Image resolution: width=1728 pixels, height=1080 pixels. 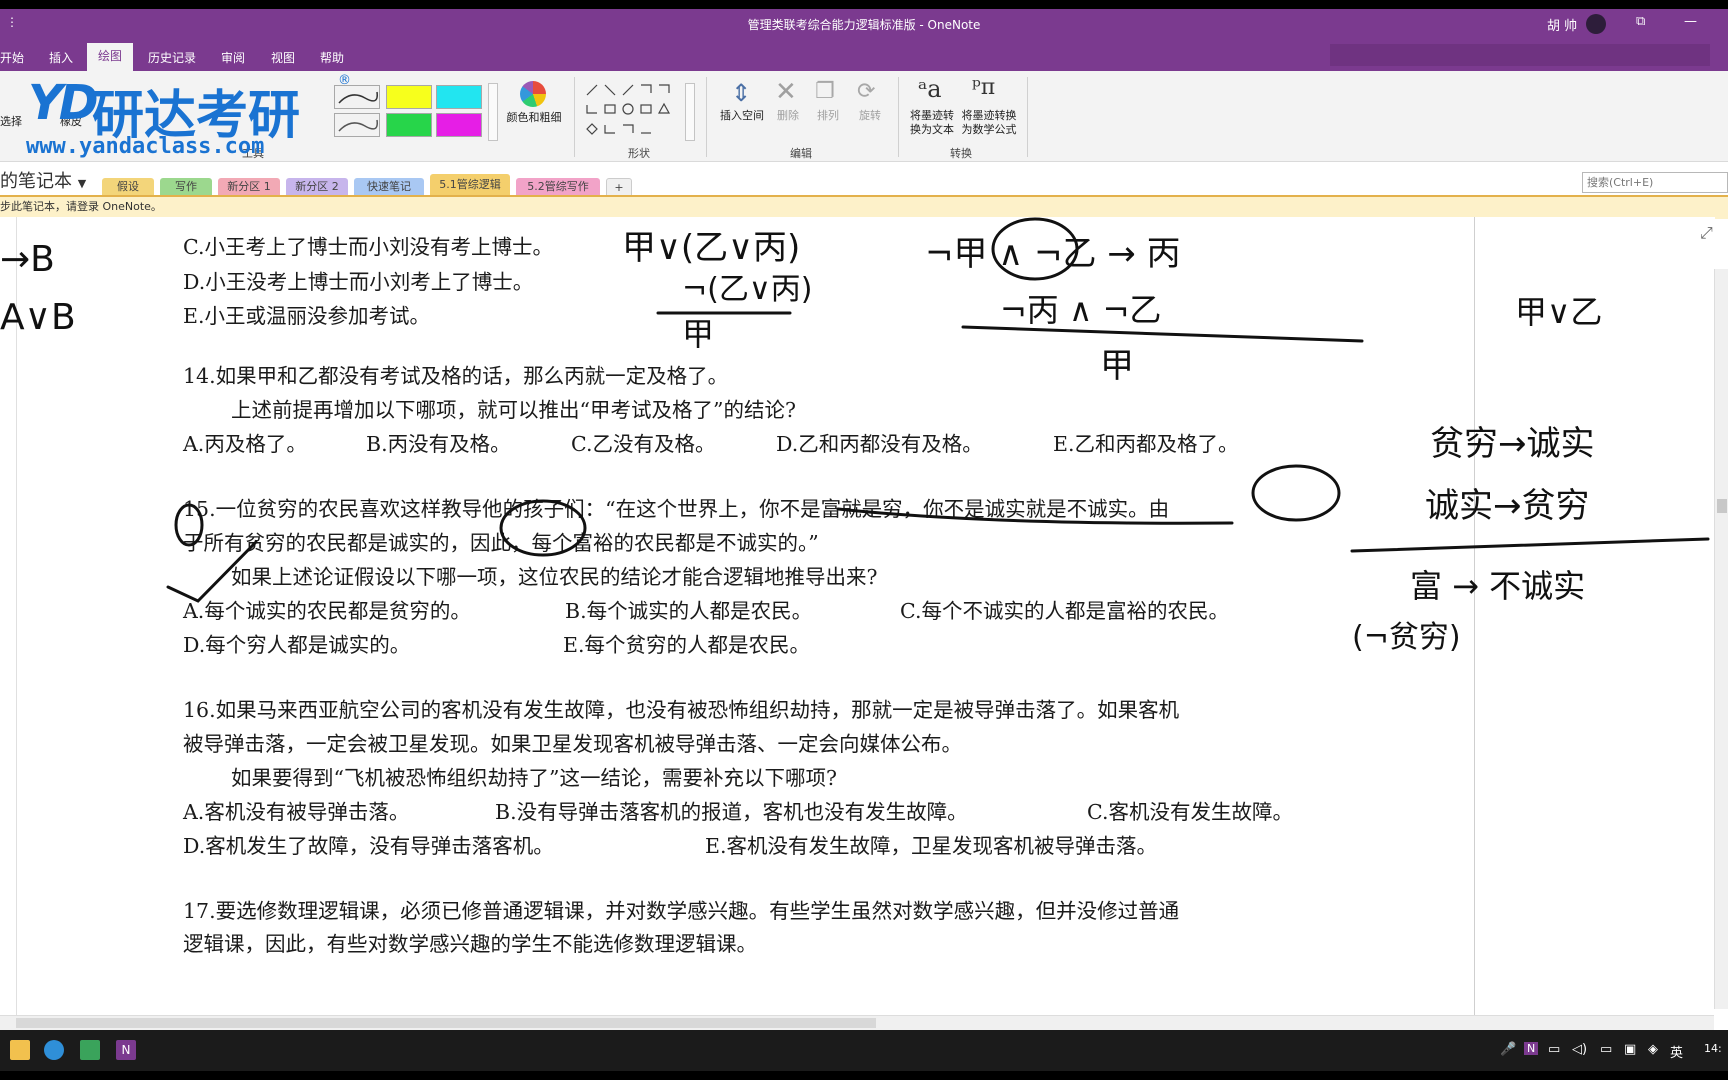 I want to click on restore-window-icon: ⧉, so click(x=1640, y=21).